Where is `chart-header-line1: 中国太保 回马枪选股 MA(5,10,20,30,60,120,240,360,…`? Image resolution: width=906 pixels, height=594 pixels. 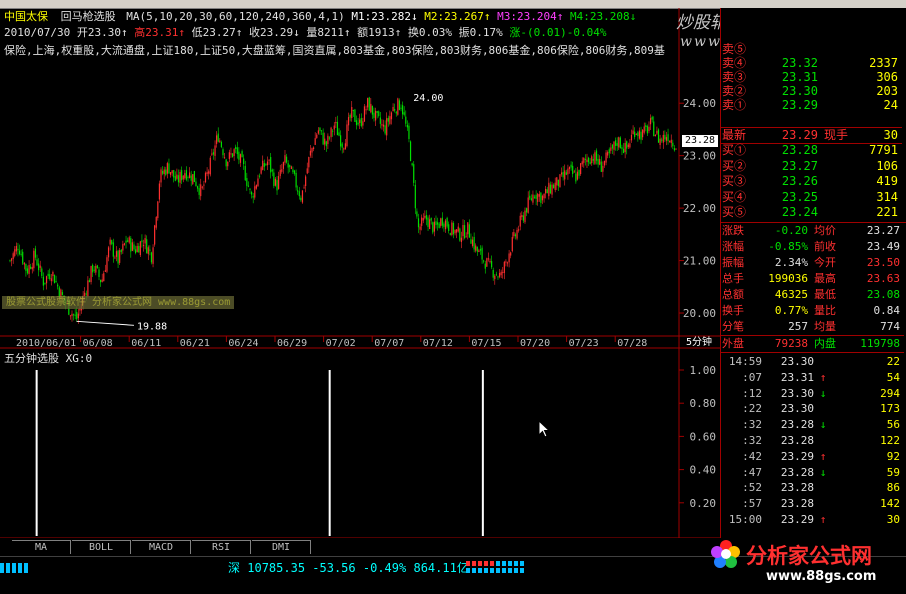 chart-header-line1: 中国太保 回马枪选股 MA(5,10,20,30,60,120,240,360,… is located at coordinates (320, 16).